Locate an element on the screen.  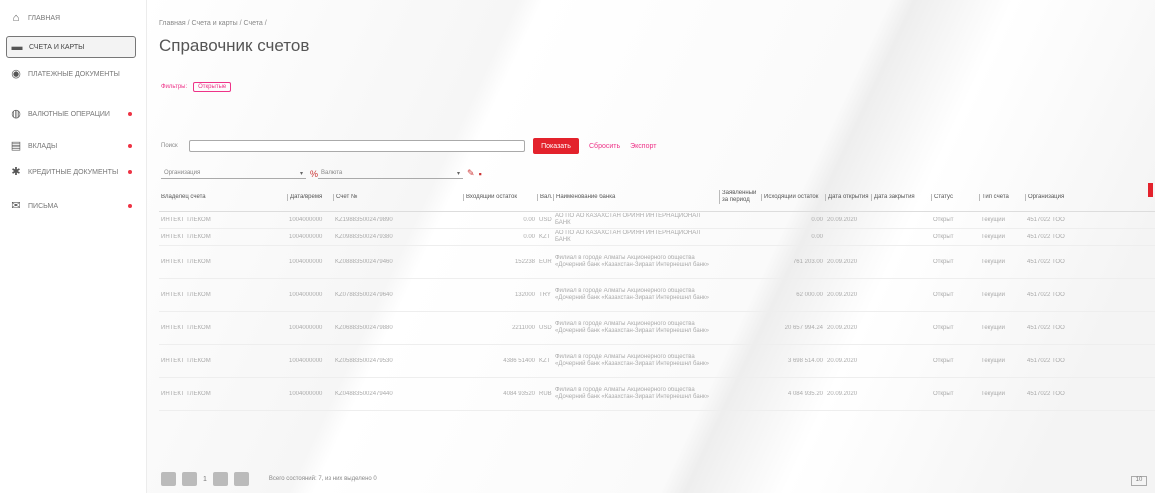
first-page-button is located at coordinates (168, 479).